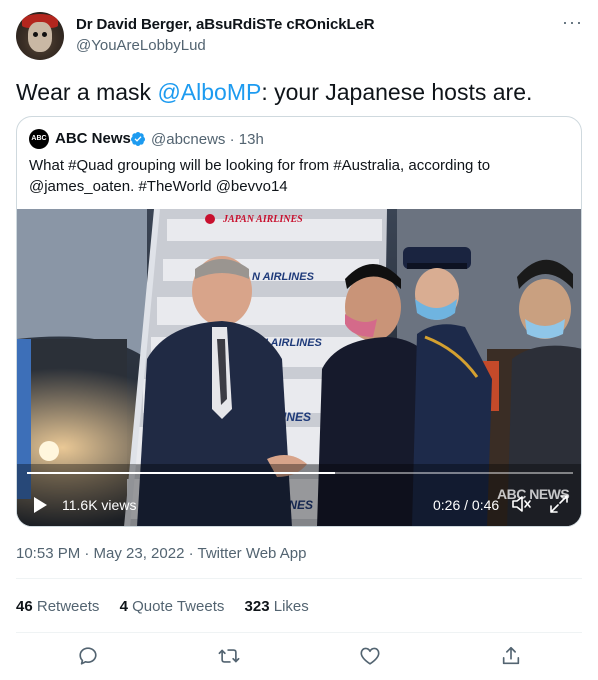 The image size is (598, 680). Describe the element at coordinates (370, 656) in the screenshot. I see `like-icon` at that location.